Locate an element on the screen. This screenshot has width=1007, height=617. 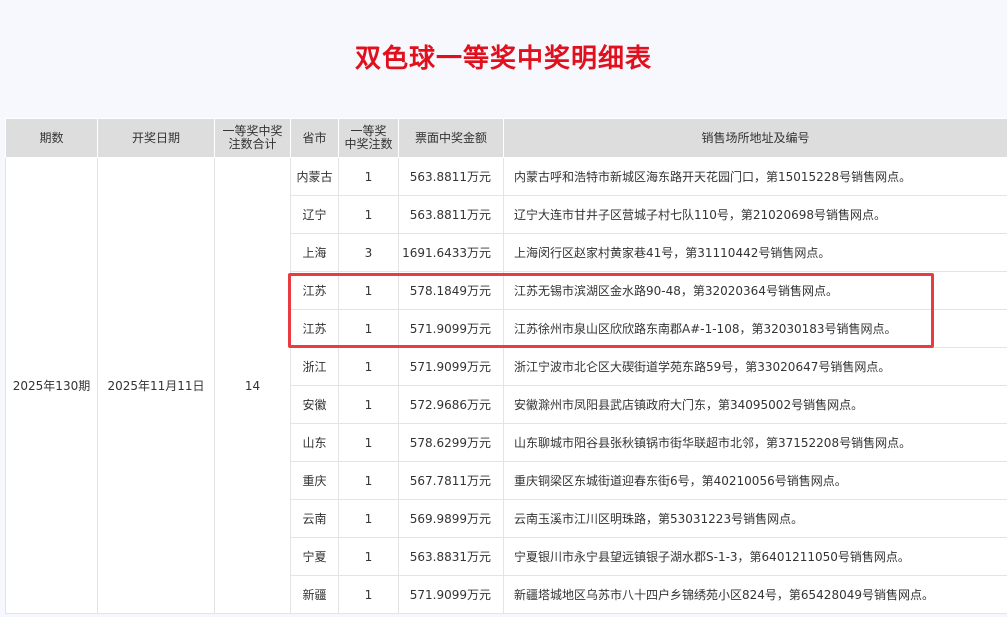
address-cell: 新疆塔城地区乌苏市八十四户乡锦绣苑小区824号，第65428049号销售网点。 is located at coordinates (755, 594).